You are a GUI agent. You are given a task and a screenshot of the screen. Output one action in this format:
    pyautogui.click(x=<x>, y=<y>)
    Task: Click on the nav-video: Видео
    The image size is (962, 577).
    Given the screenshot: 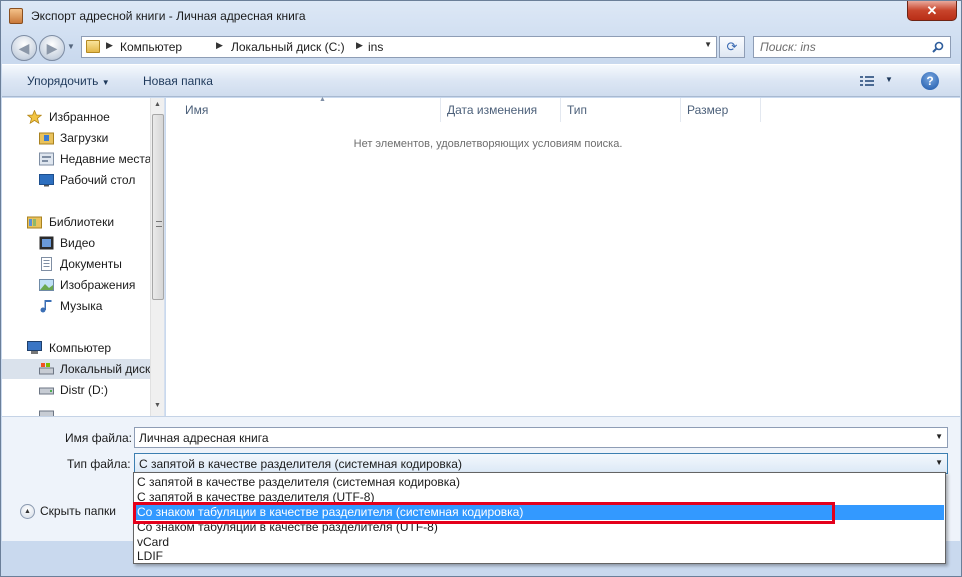 What is the action you would take?
    pyautogui.click(x=76, y=243)
    